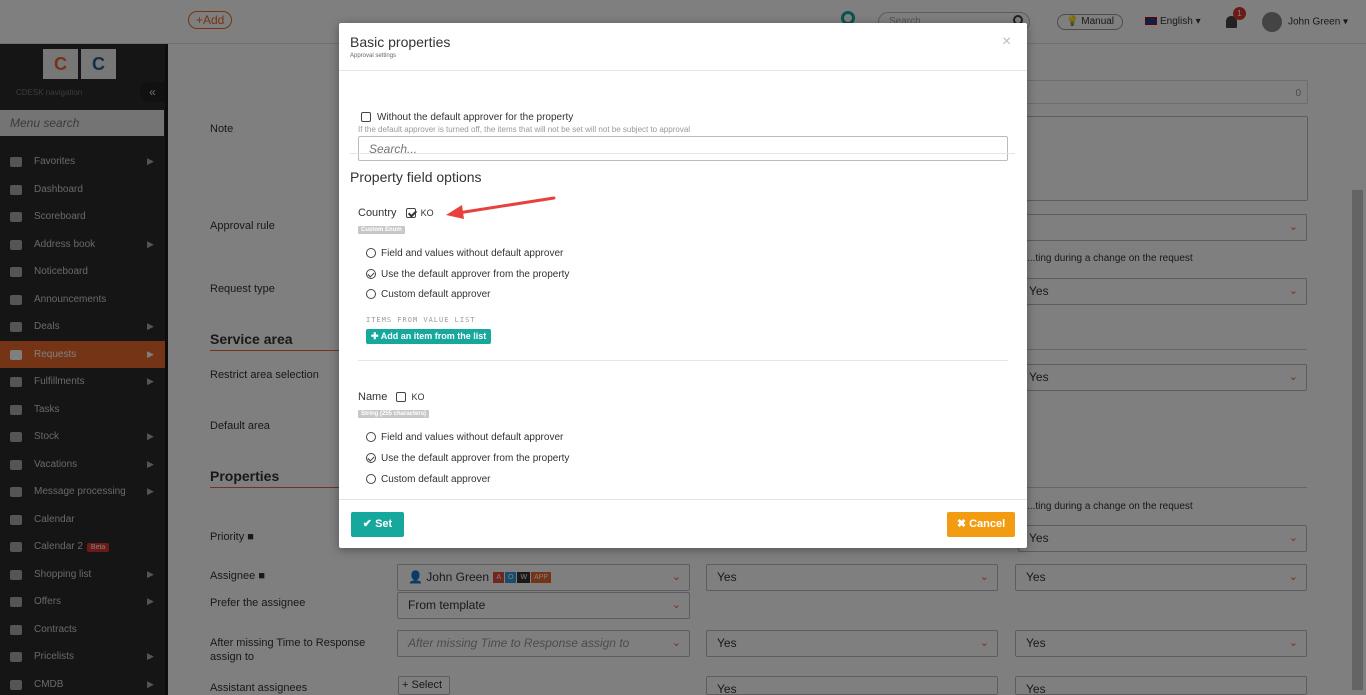 This screenshot has height=695, width=1366. Describe the element at coordinates (371, 479) in the screenshot. I see `name-option-custom-approver-radio` at that location.